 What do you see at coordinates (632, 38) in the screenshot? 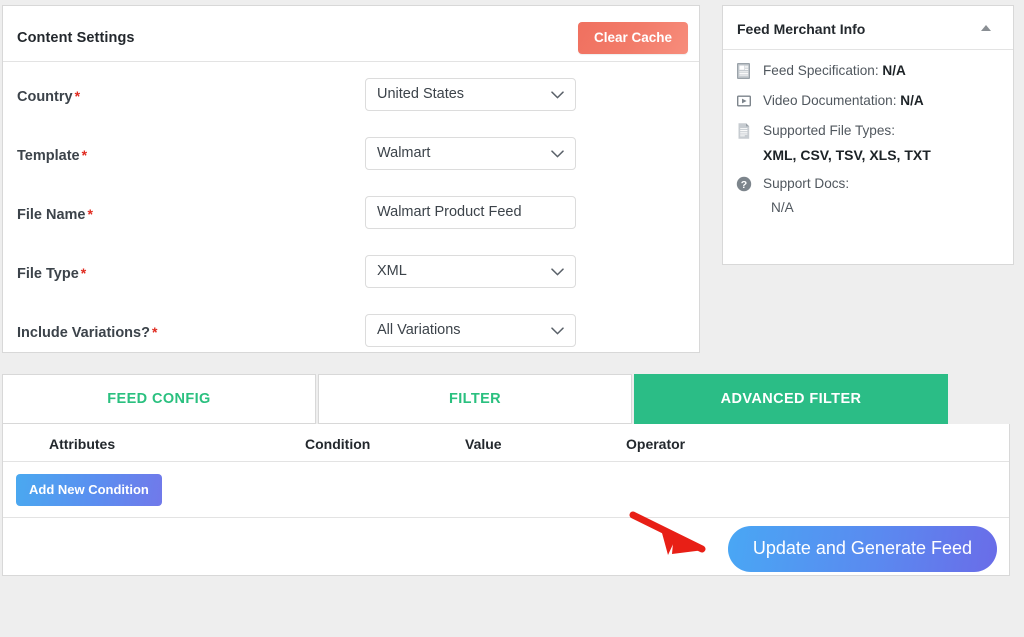
I see `clear-cache-button: Clear Cache` at bounding box center [632, 38].